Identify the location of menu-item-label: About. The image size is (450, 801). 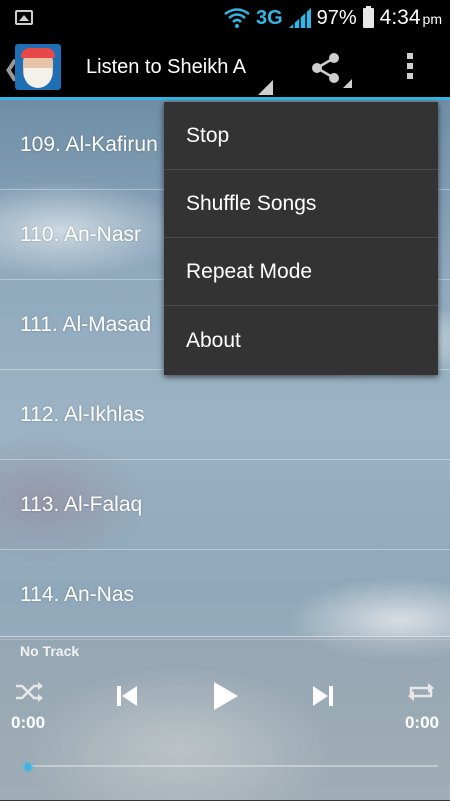
(213, 340).